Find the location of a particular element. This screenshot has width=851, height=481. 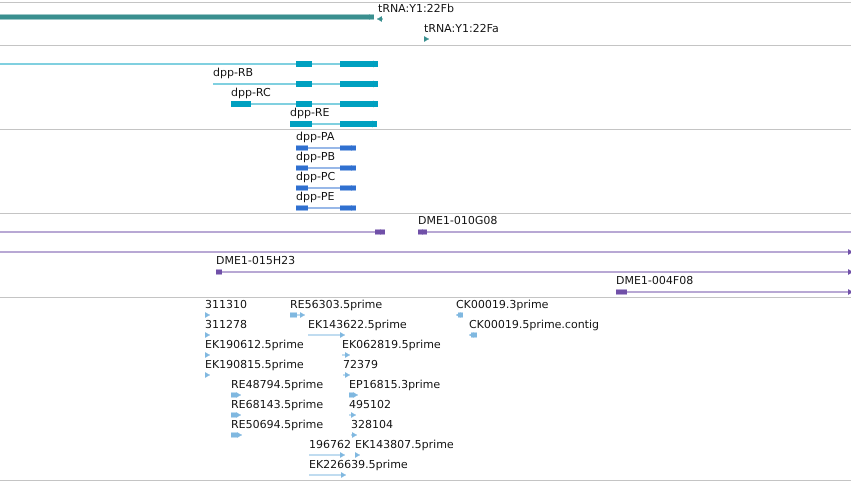

feature-label: CK00019.5prime.contig is located at coordinates (534, 325).